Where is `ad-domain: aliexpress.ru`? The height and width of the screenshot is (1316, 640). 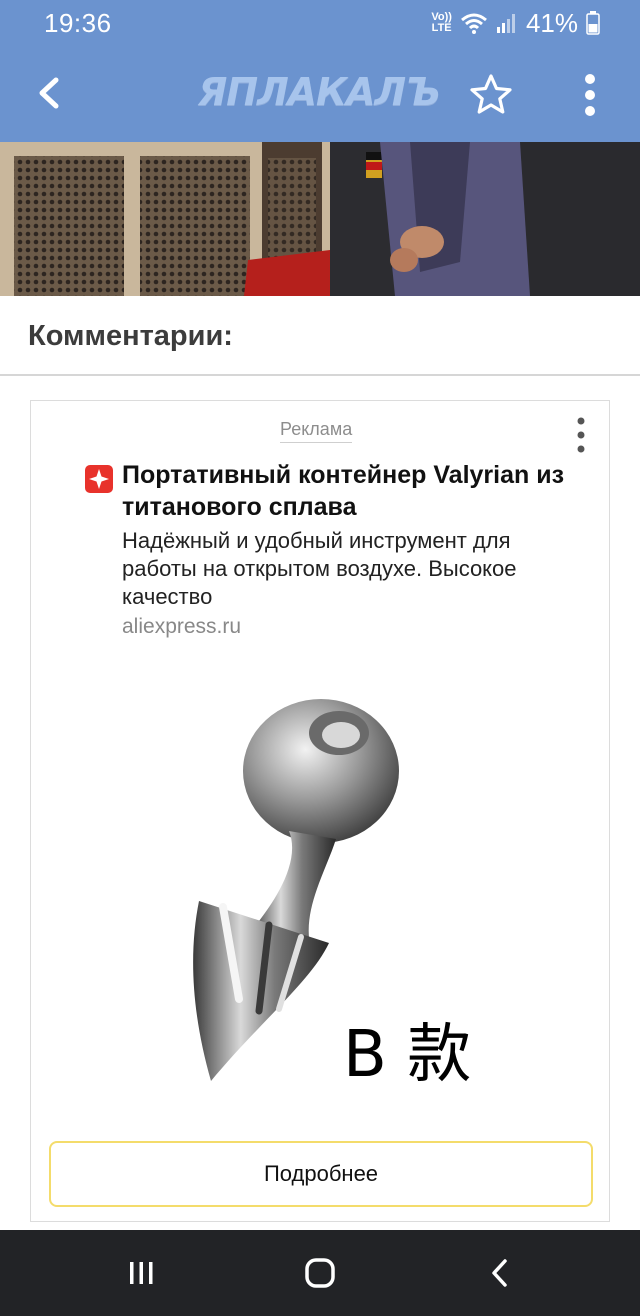 ad-domain: aliexpress.ru is located at coordinates (181, 627).